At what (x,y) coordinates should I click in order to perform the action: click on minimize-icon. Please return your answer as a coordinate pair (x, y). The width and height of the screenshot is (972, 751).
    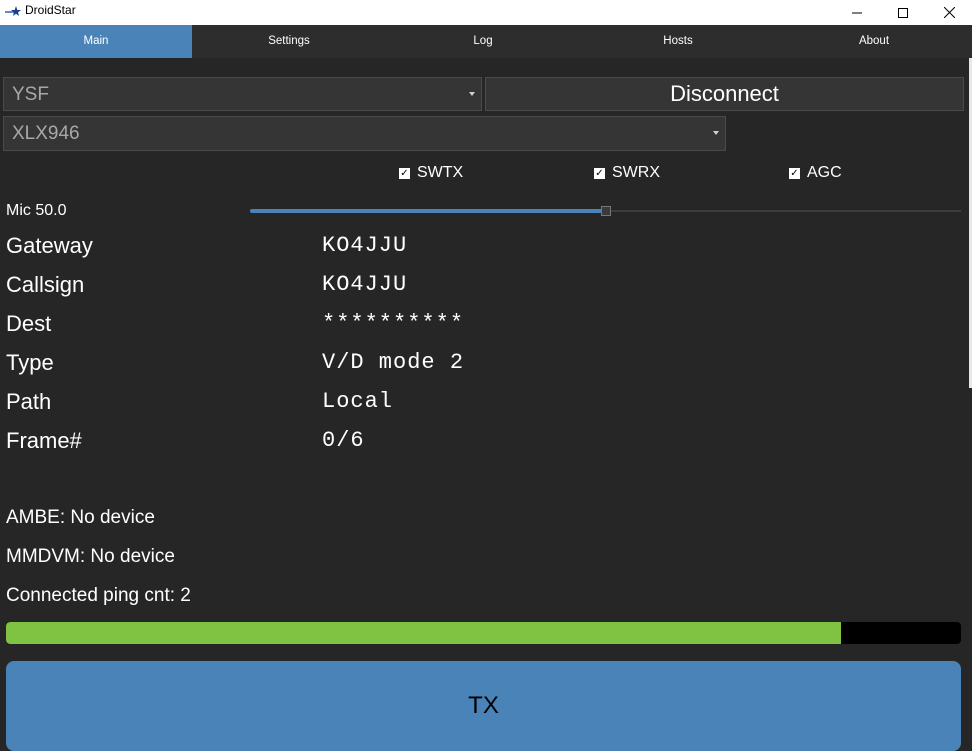
    Looking at the image, I should click on (857, 13).